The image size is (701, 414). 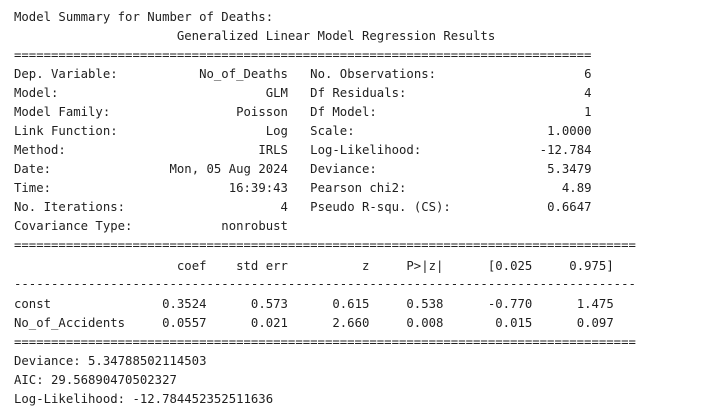 I want to click on coef-row-value: 0.008, so click(x=406, y=323).